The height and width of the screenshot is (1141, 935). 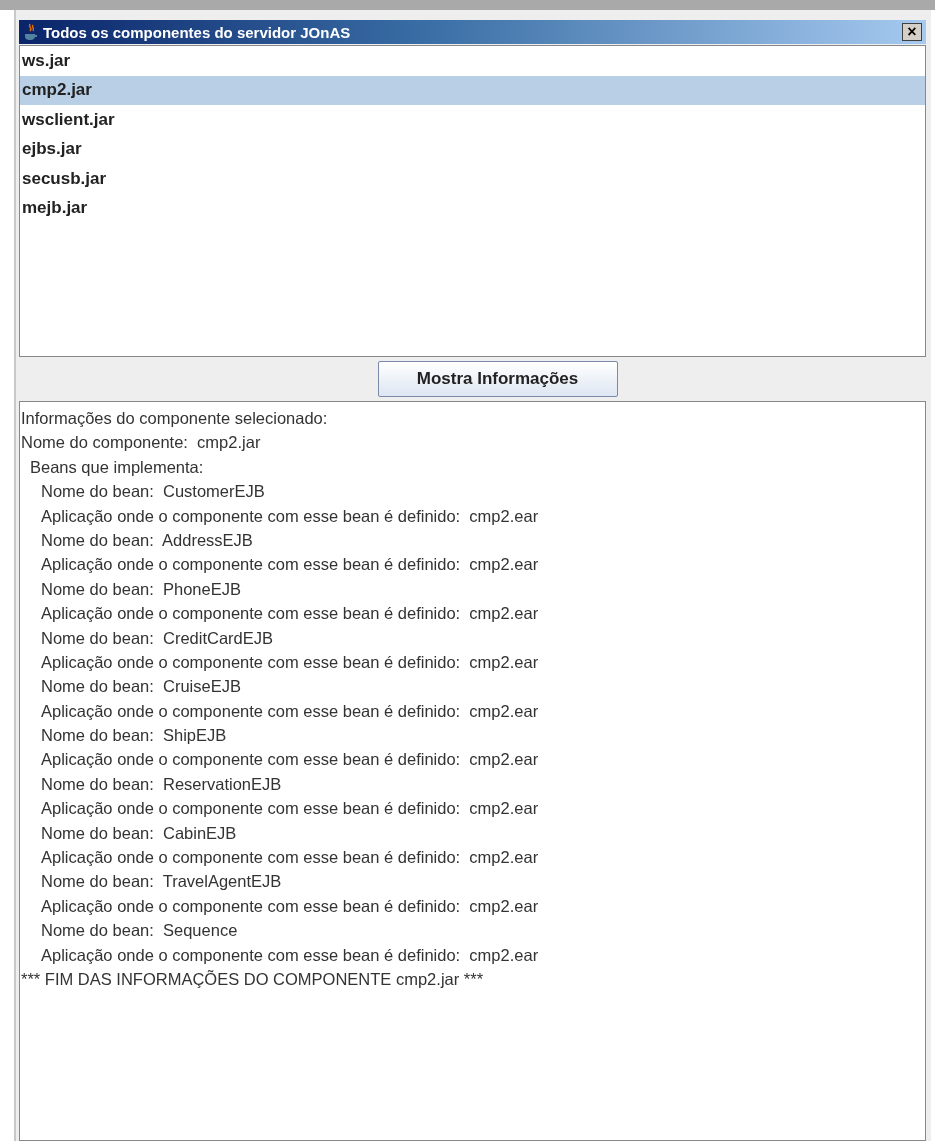 What do you see at coordinates (472, 61) in the screenshot?
I see `list-item: ws.jar` at bounding box center [472, 61].